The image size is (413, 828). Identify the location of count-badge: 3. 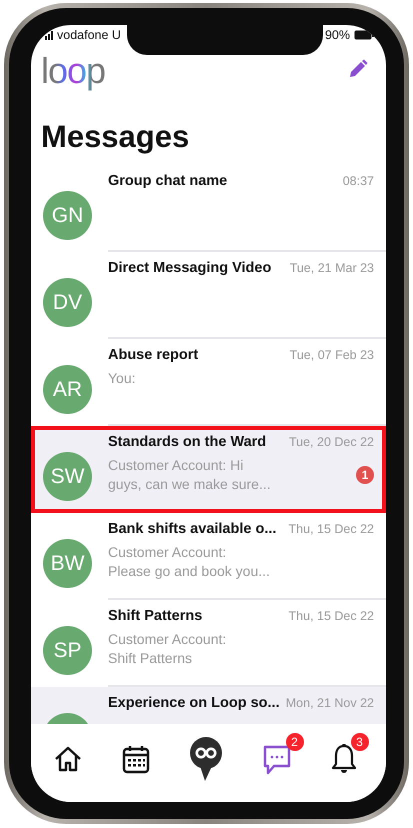
(359, 742).